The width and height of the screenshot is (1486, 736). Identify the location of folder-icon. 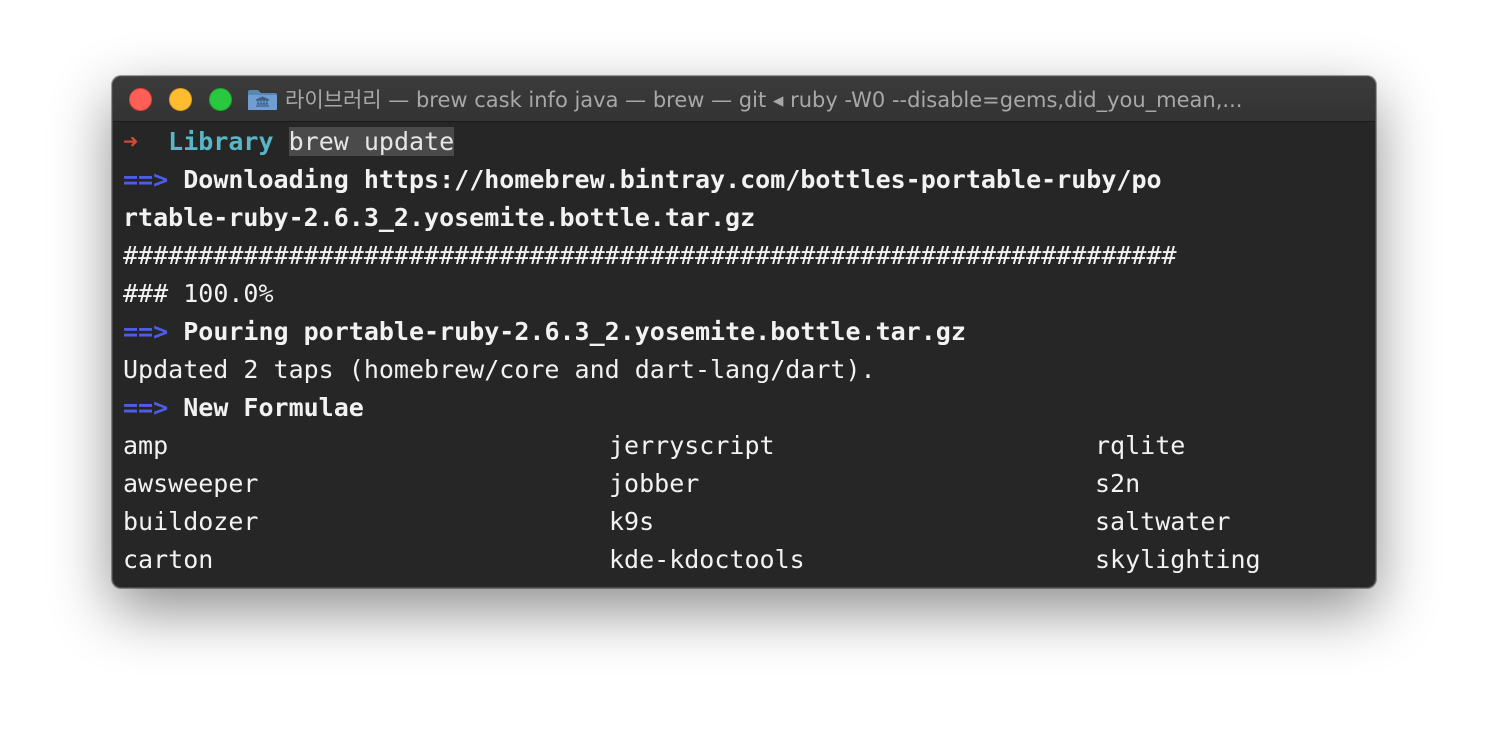
(262, 100).